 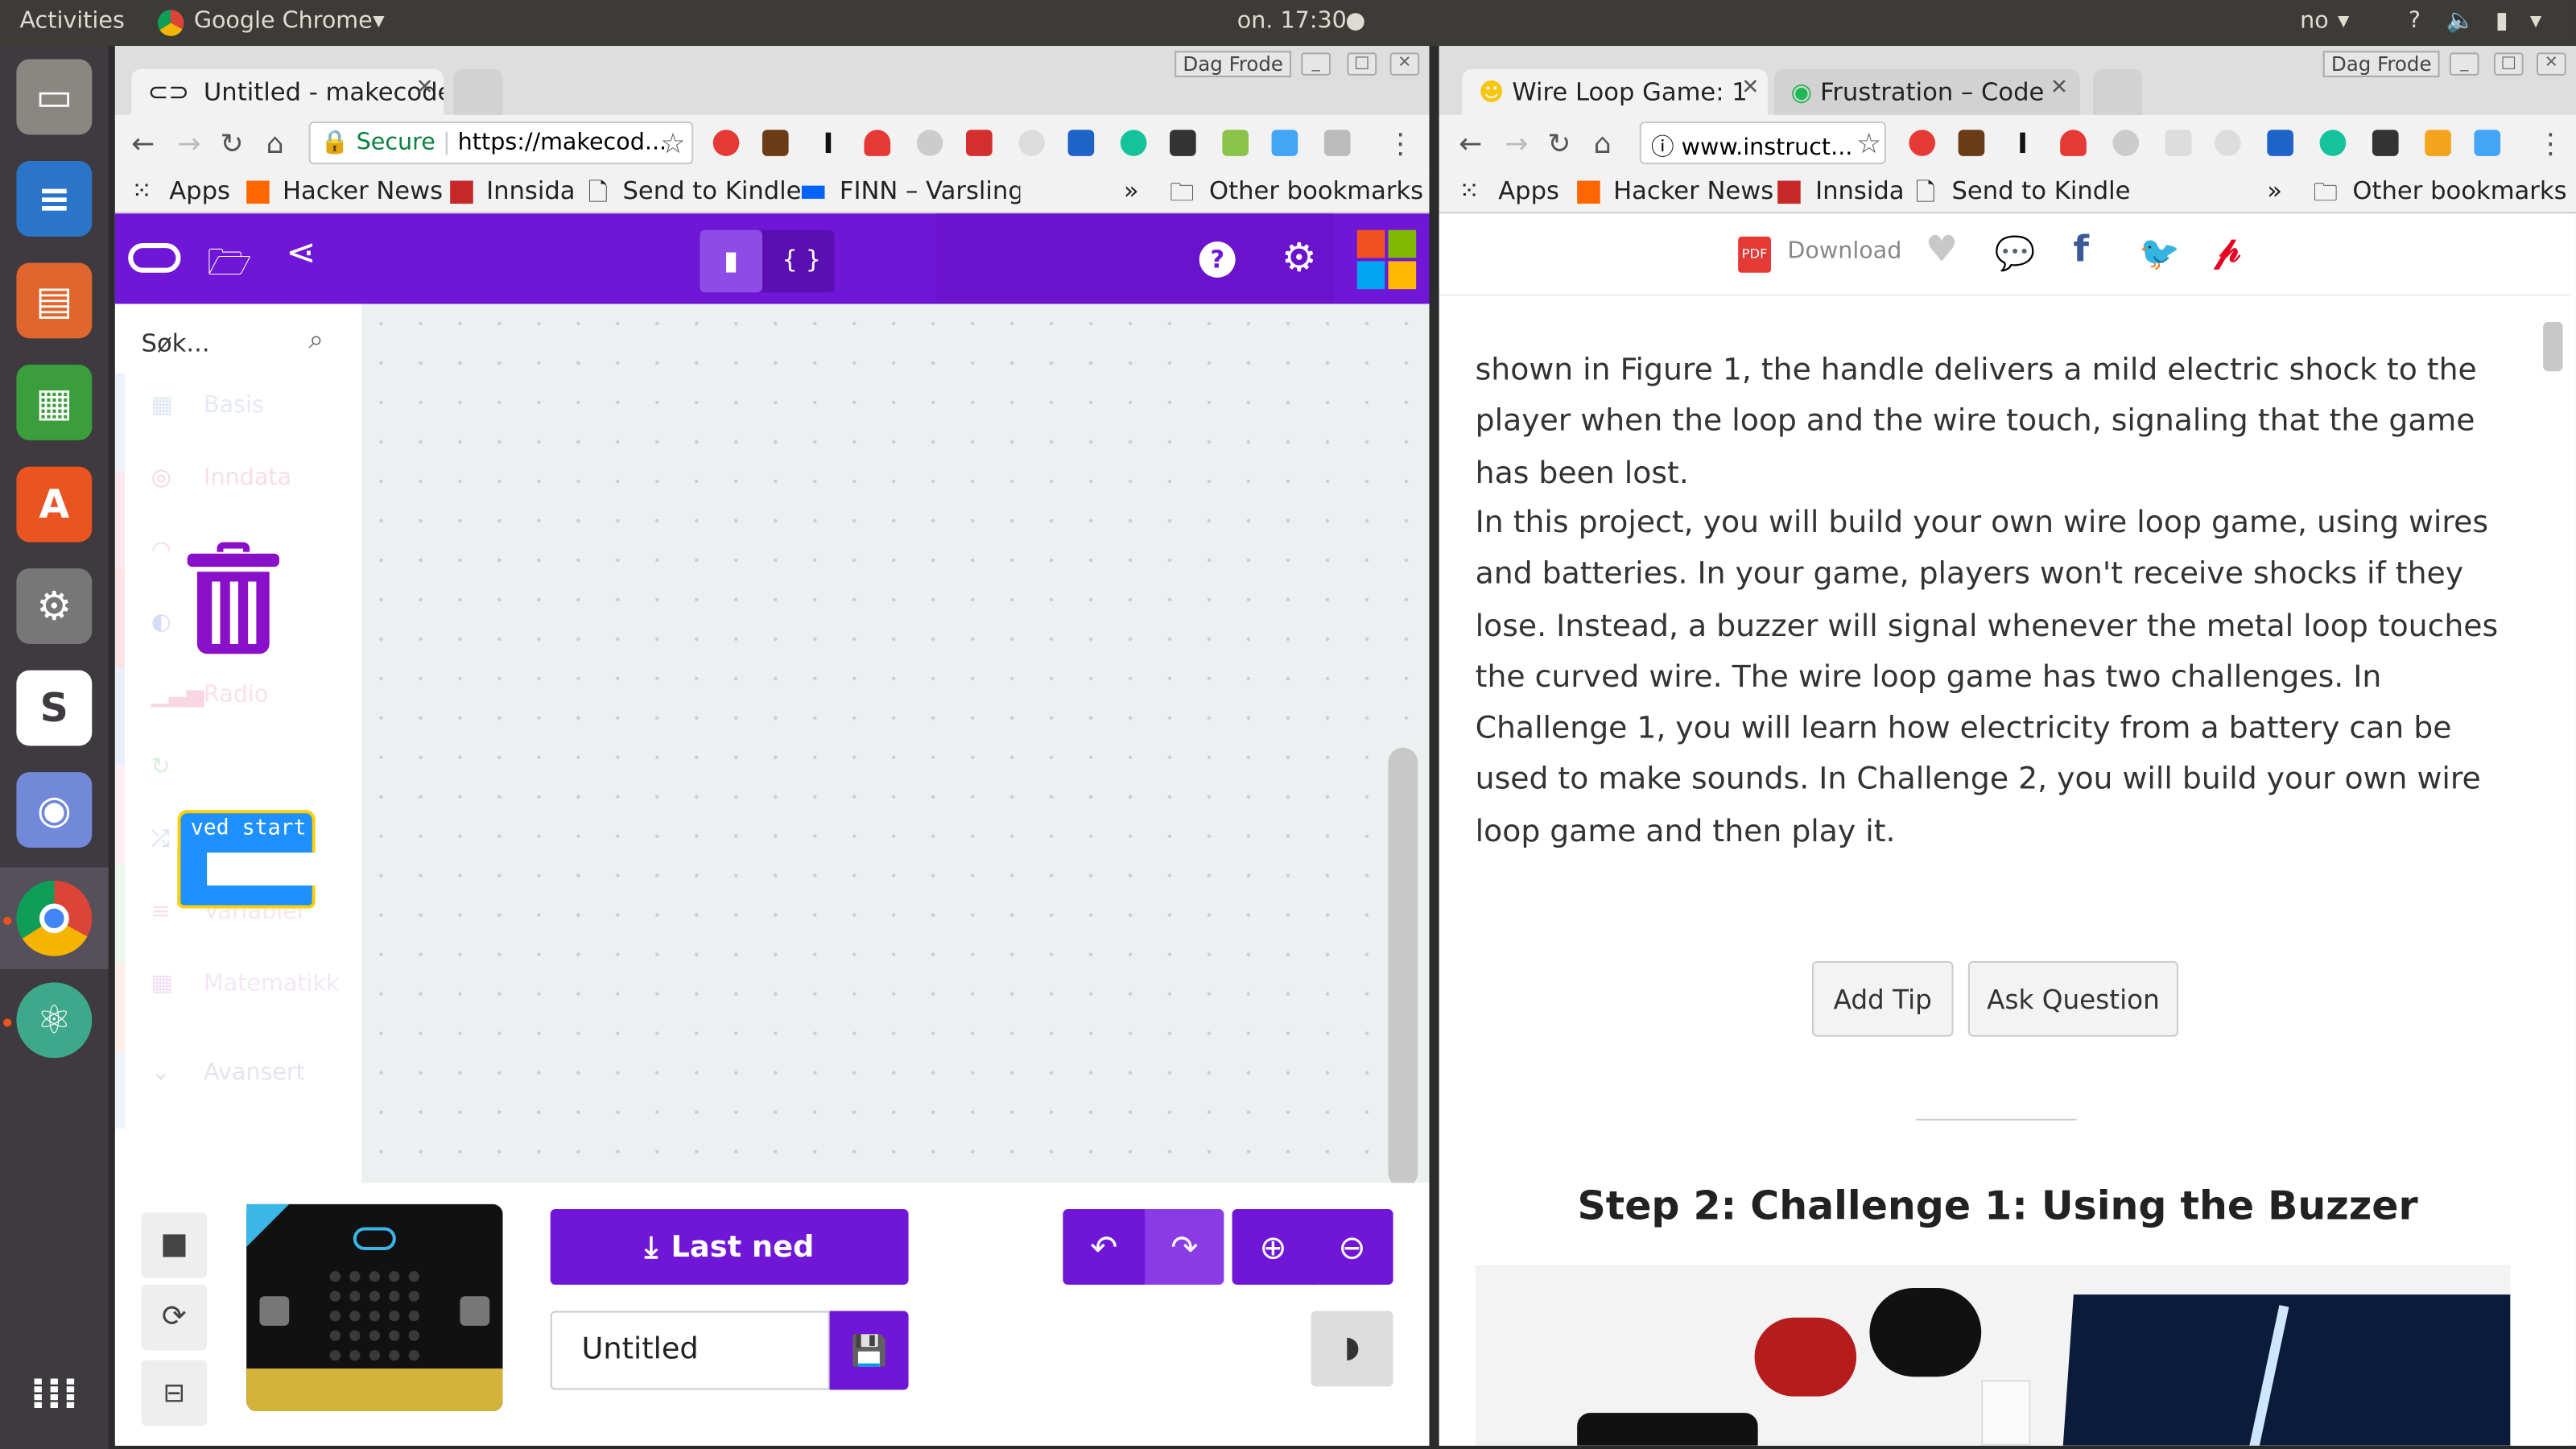 What do you see at coordinates (1403, 967) in the screenshot?
I see `vertical-scrollbar` at bounding box center [1403, 967].